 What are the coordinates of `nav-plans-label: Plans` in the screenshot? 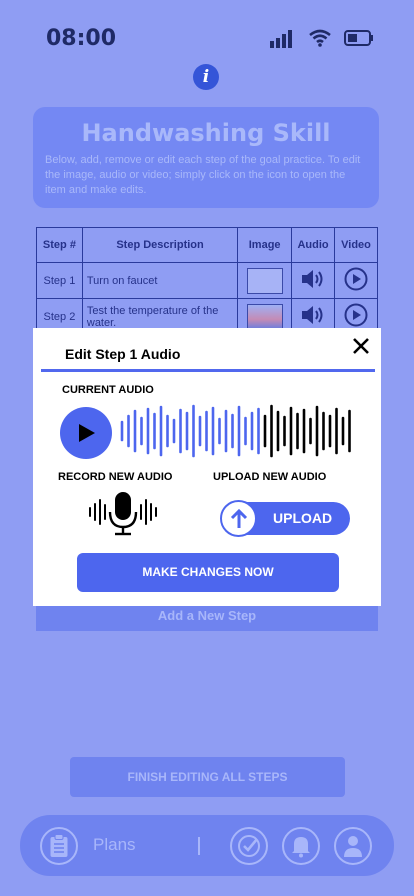 It's located at (114, 845).